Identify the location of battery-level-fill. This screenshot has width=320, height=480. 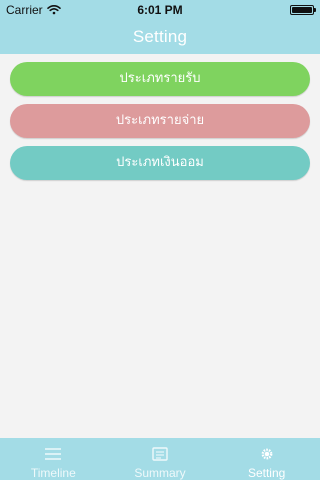
(302, 10).